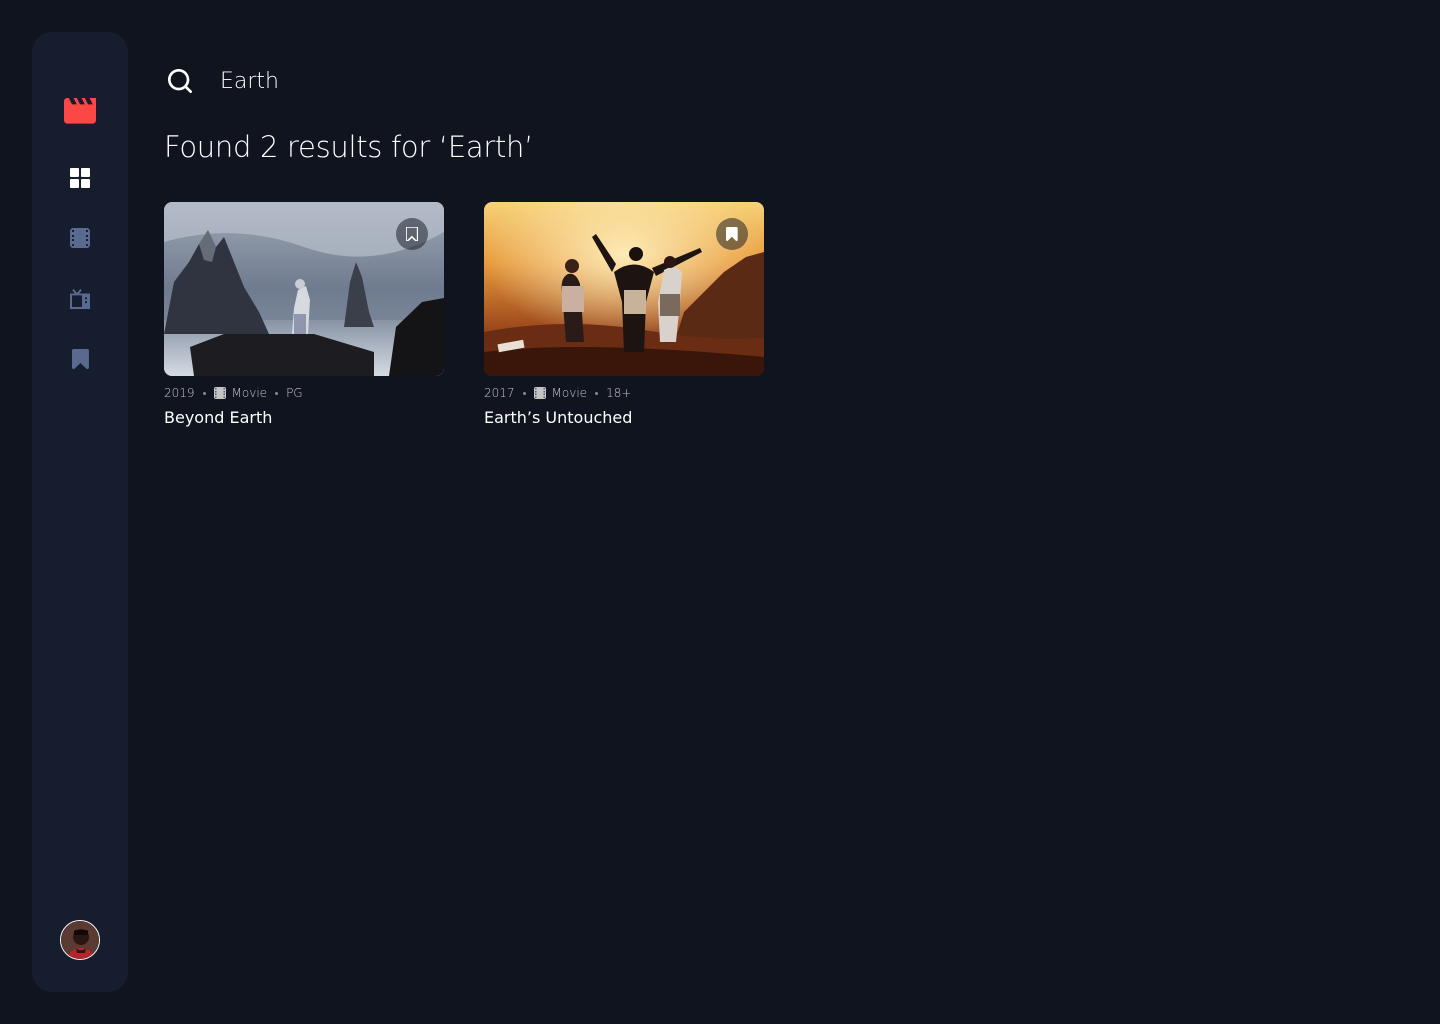  What do you see at coordinates (304, 393) in the screenshot?
I see `card-meta: 2019 Movie PG` at bounding box center [304, 393].